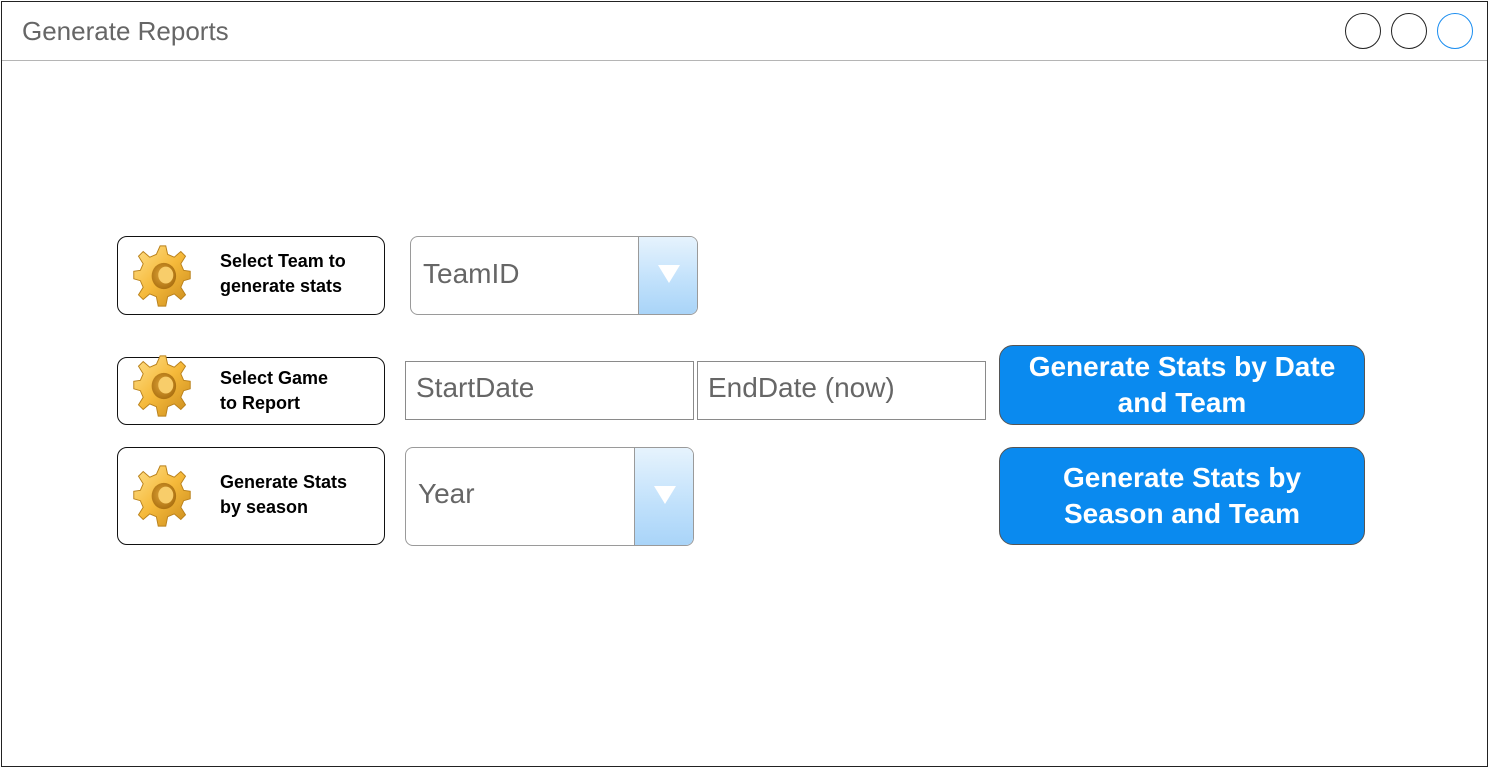  What do you see at coordinates (1363, 31) in the screenshot?
I see `minimize-button` at bounding box center [1363, 31].